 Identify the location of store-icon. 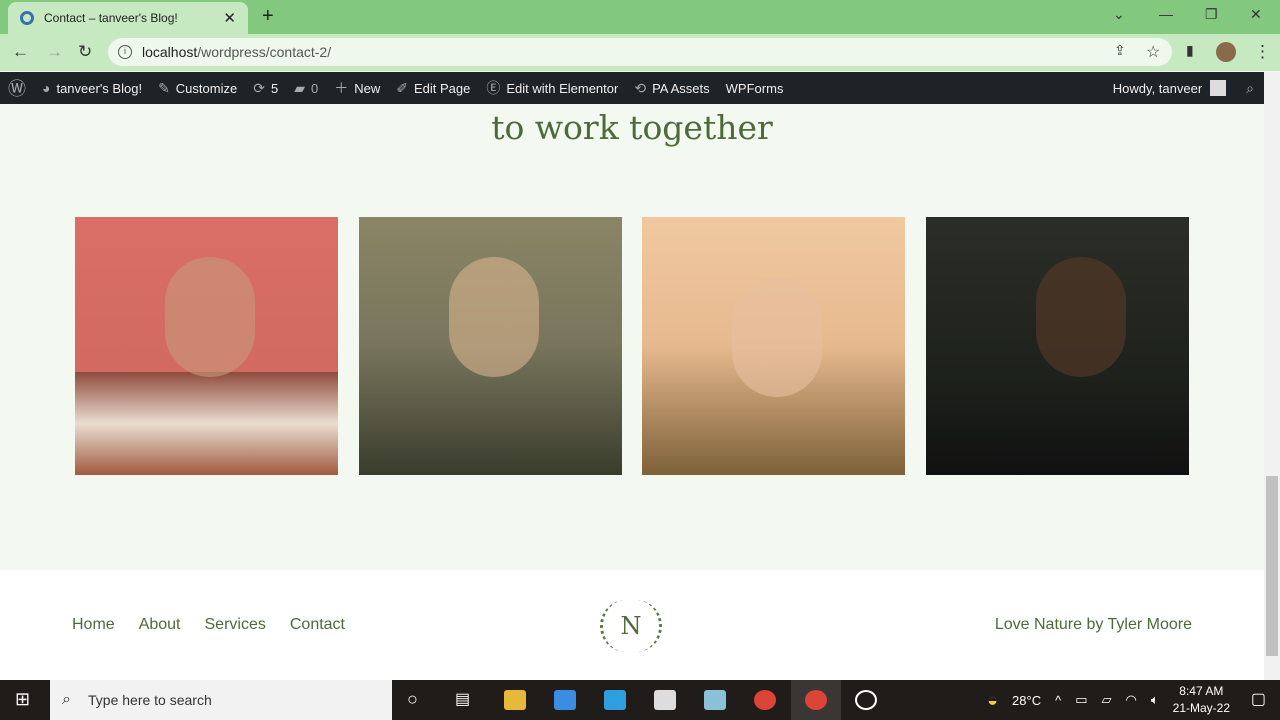
(565, 700).